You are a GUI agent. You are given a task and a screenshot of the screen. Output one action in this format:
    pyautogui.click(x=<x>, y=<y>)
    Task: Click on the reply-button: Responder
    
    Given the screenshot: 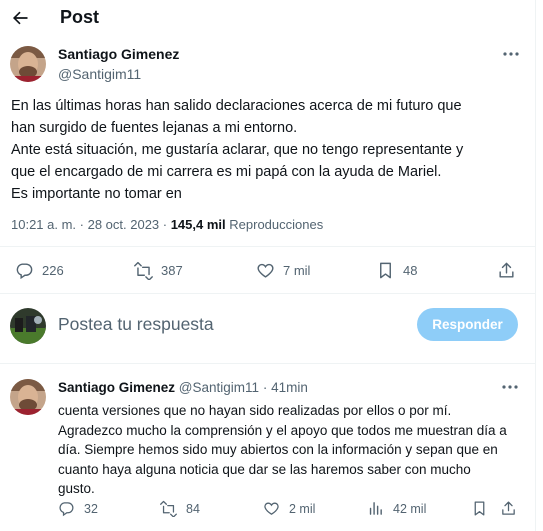 What is the action you would take?
    pyautogui.click(x=467, y=324)
    